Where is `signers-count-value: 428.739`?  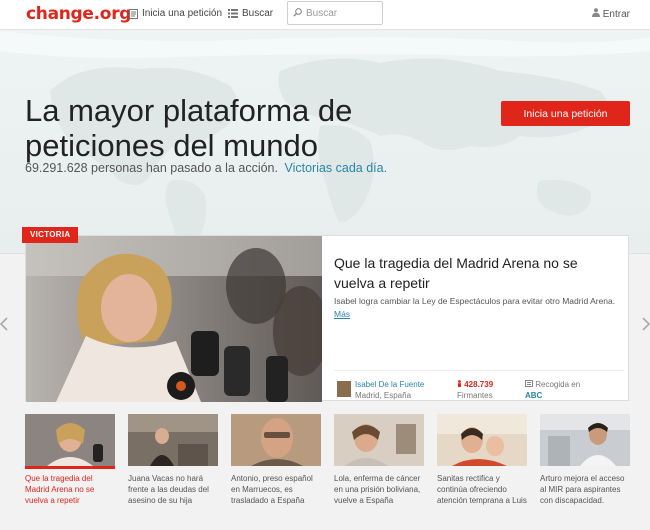
signers-count-value: 428.739 is located at coordinates (479, 384).